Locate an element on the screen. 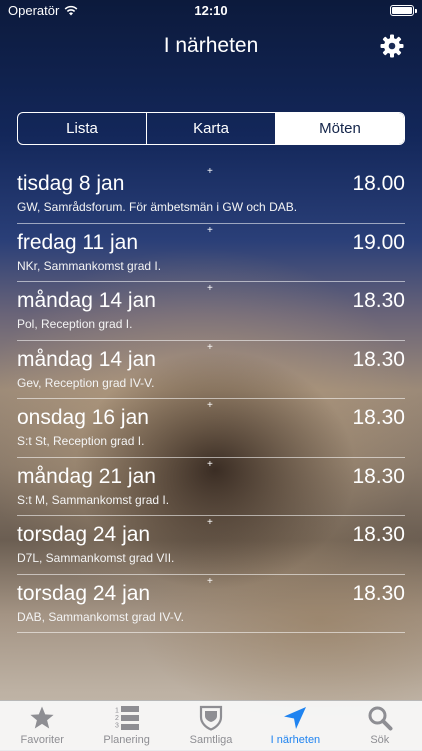 The image size is (422, 751). gear-icon is located at coordinates (392, 46).